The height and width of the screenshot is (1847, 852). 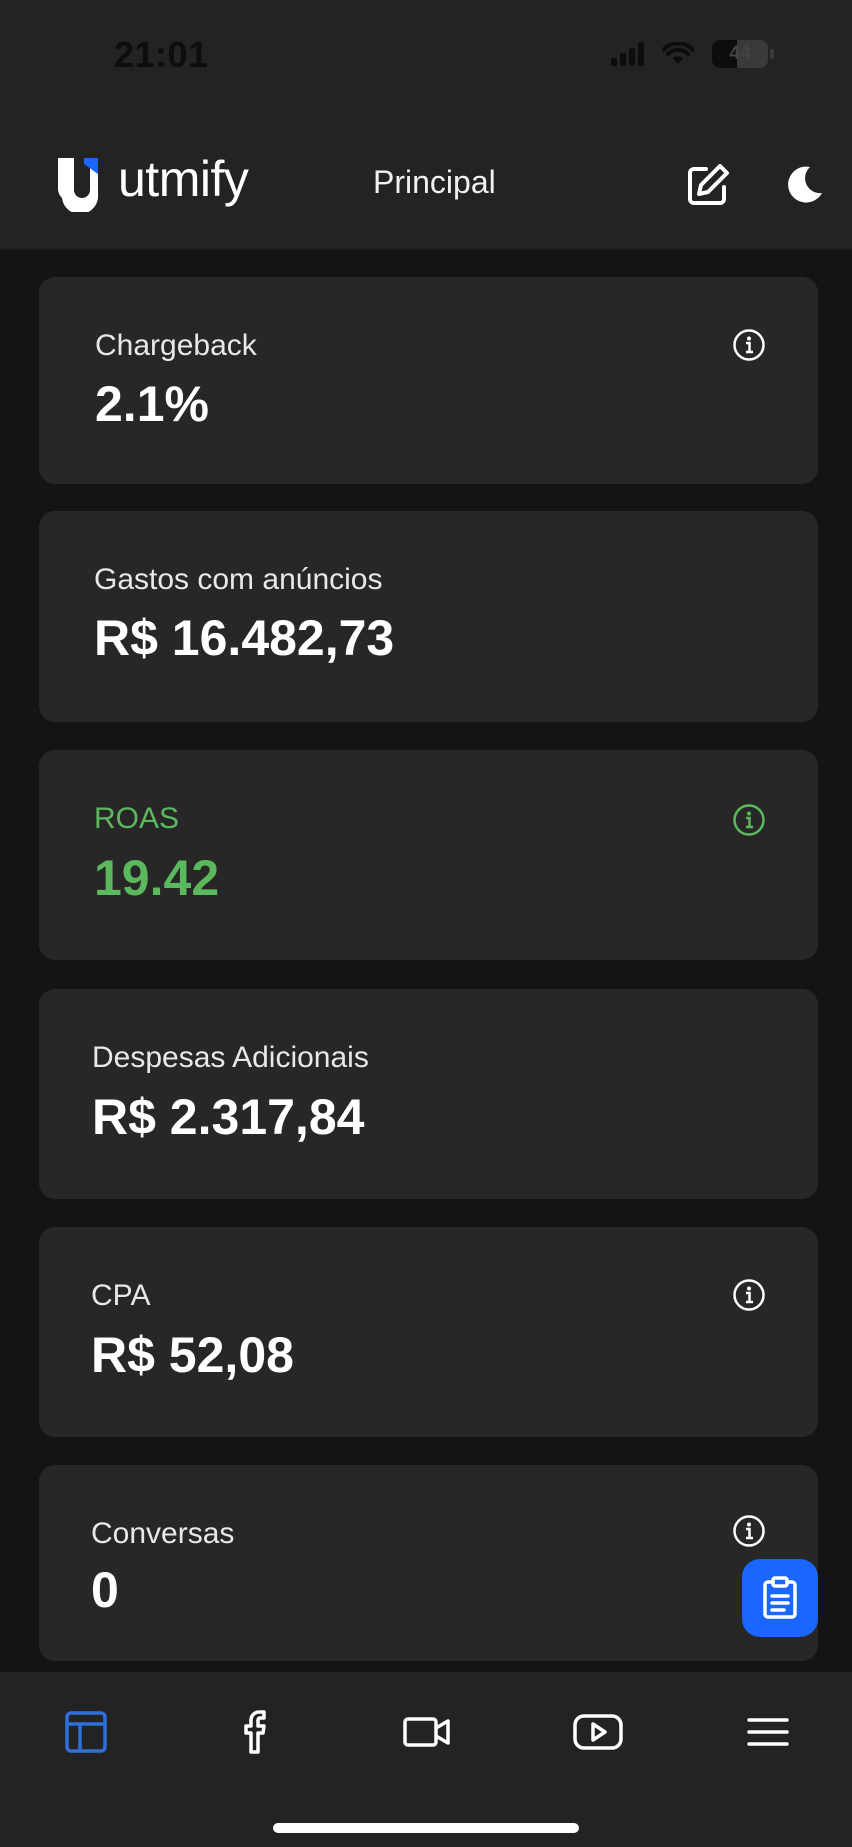 I want to click on metric-label: Despesas Adicionais, so click(x=230, y=1057).